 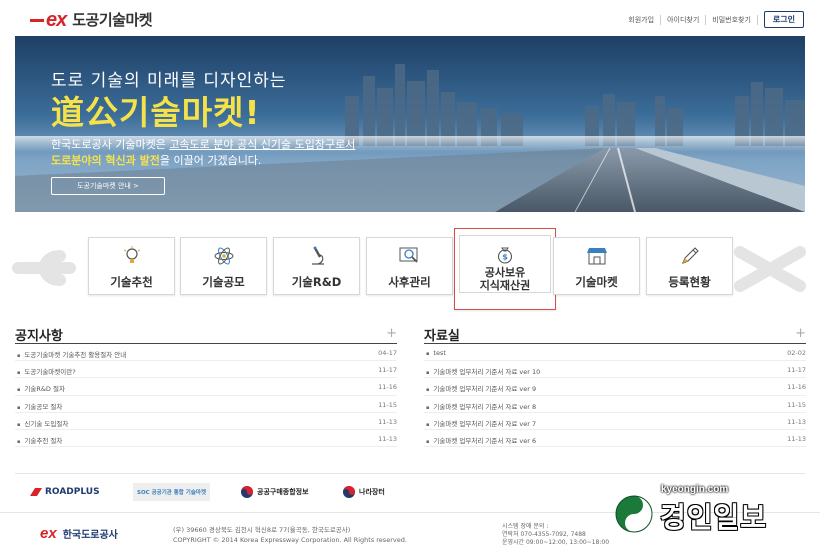 I want to click on banner-description-line2: 도로분야의 혁신과 발전을 이끌어 가겠습니다., so click(x=156, y=160).